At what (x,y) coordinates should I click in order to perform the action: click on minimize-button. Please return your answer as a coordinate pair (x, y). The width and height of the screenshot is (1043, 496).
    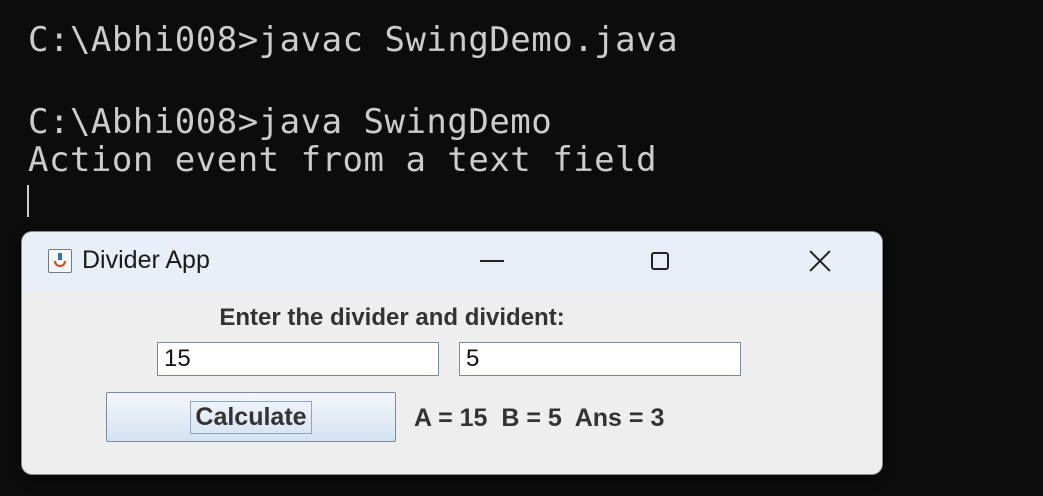
    Looking at the image, I should click on (492, 261).